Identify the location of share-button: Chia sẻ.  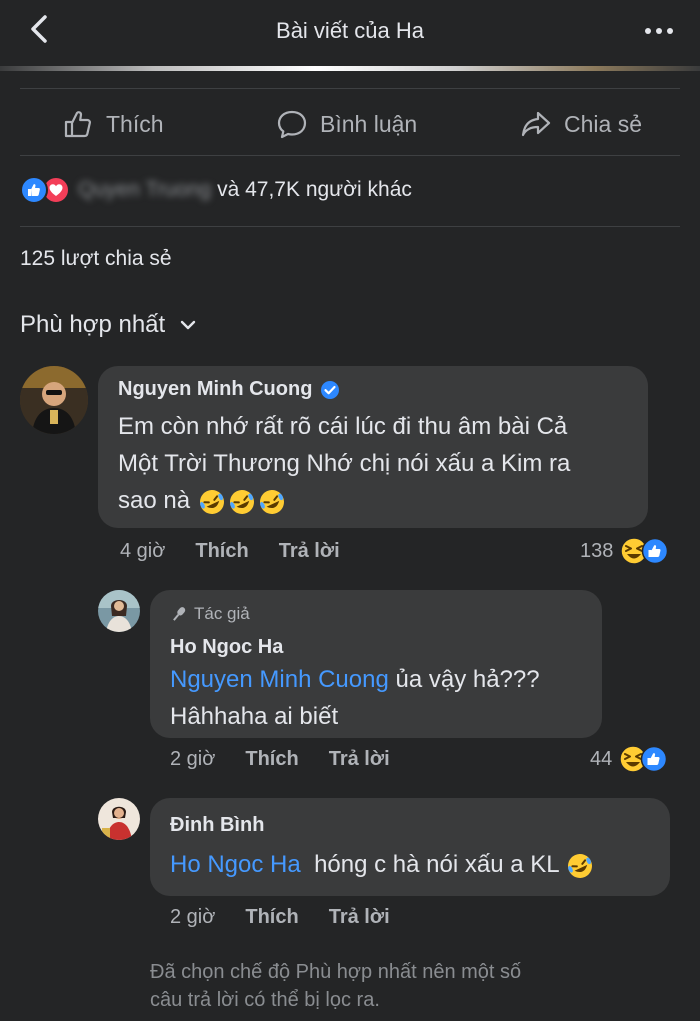
(581, 124).